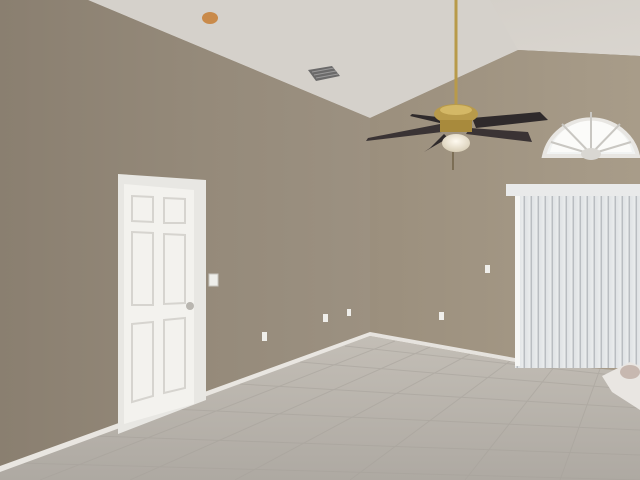 The width and height of the screenshot is (640, 480). I want to click on interior-door, so click(162, 304).